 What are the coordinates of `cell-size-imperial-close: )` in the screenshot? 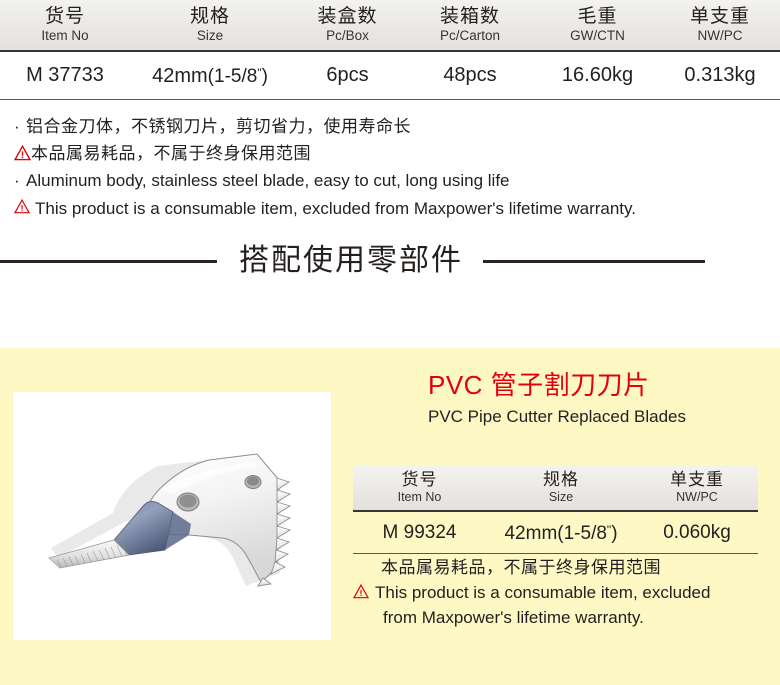 It's located at (264, 76).